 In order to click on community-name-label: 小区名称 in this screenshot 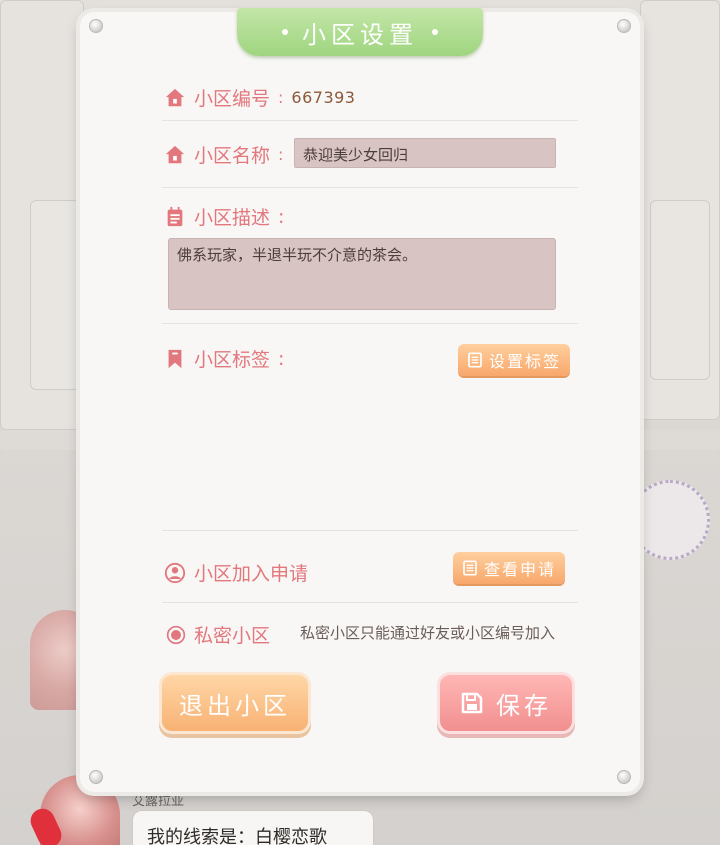, I will do `click(232, 156)`.